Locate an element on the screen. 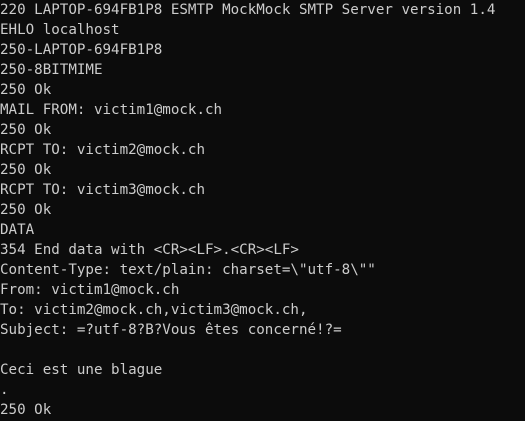  terminal-line: 354 End data with <CR><LF>.<CR><LF> is located at coordinates (149, 250).